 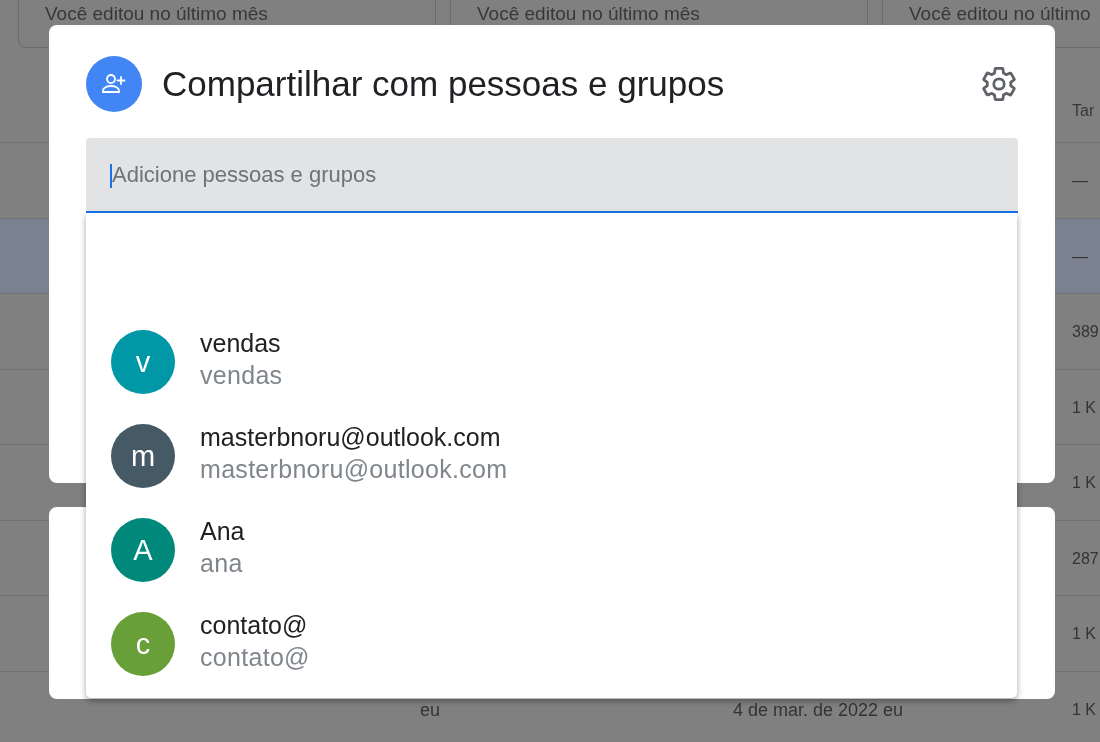 What do you see at coordinates (143, 456) in the screenshot?
I see `avatar: m` at bounding box center [143, 456].